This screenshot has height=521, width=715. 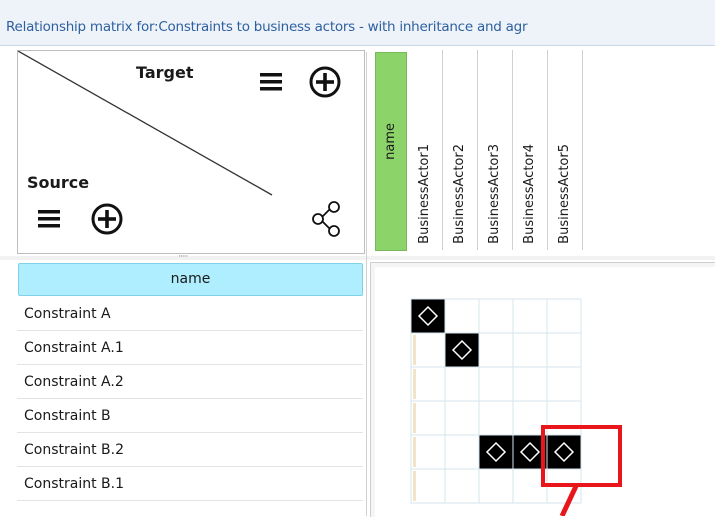 What do you see at coordinates (183, 257) in the screenshot?
I see `splitter-grip: ·····` at bounding box center [183, 257].